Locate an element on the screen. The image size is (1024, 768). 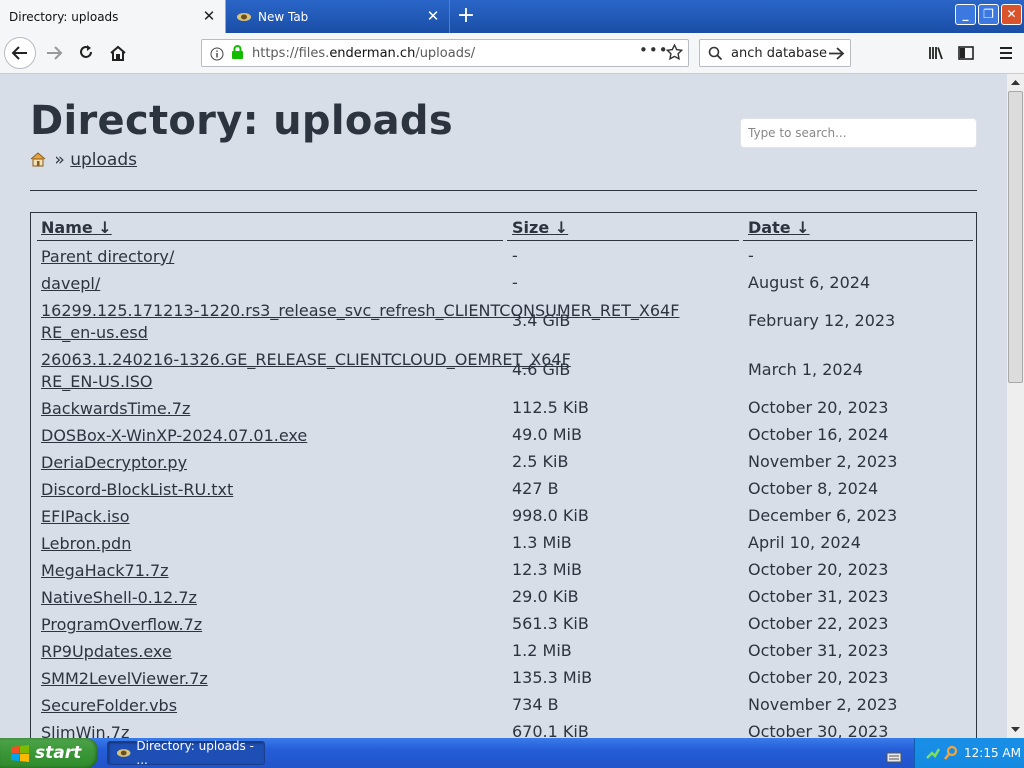
file-link: NativeShell-0.12.7z is located at coordinates (119, 597).